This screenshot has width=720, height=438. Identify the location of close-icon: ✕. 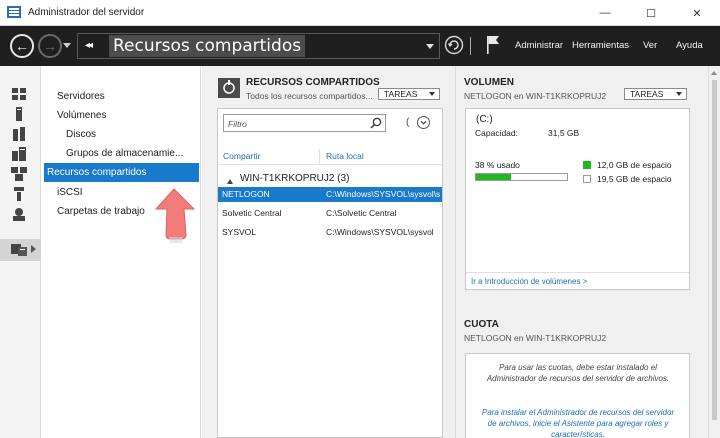
(697, 13).